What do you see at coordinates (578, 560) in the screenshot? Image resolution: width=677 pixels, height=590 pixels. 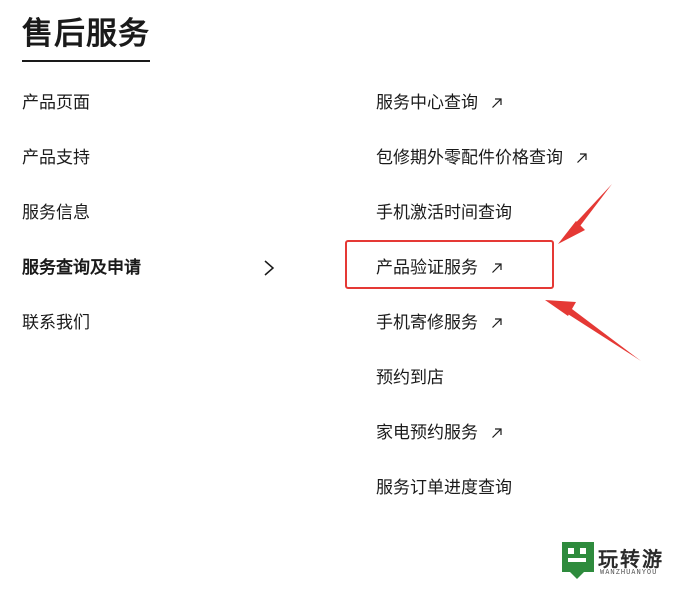 I see `watermark-logo-icon` at bounding box center [578, 560].